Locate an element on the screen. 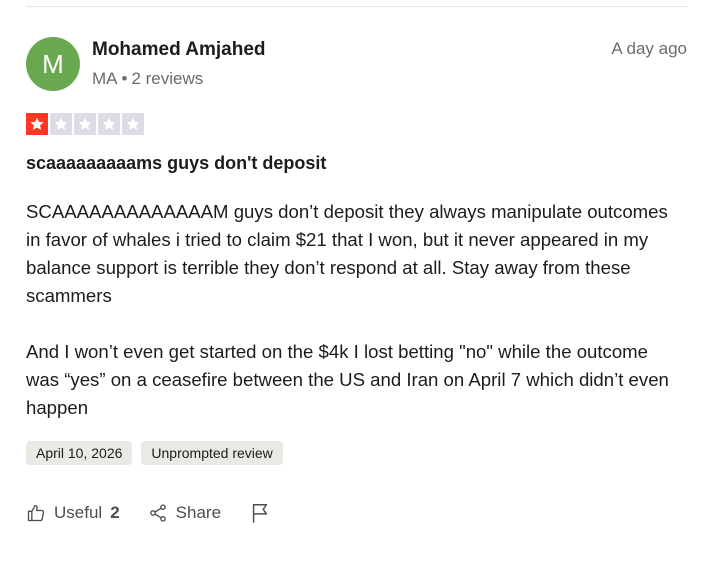  author-country: MA is located at coordinates (105, 78).